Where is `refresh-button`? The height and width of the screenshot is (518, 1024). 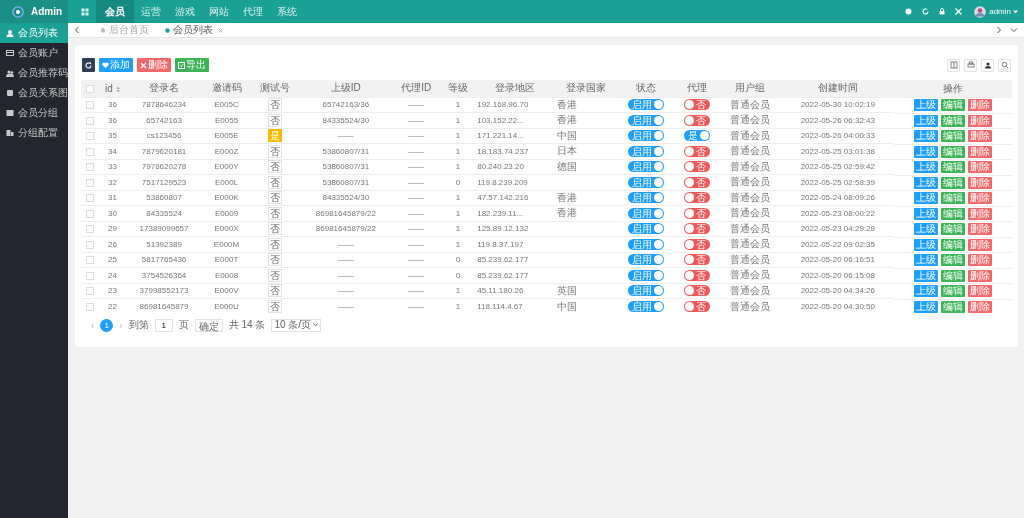 refresh-button is located at coordinates (88, 65).